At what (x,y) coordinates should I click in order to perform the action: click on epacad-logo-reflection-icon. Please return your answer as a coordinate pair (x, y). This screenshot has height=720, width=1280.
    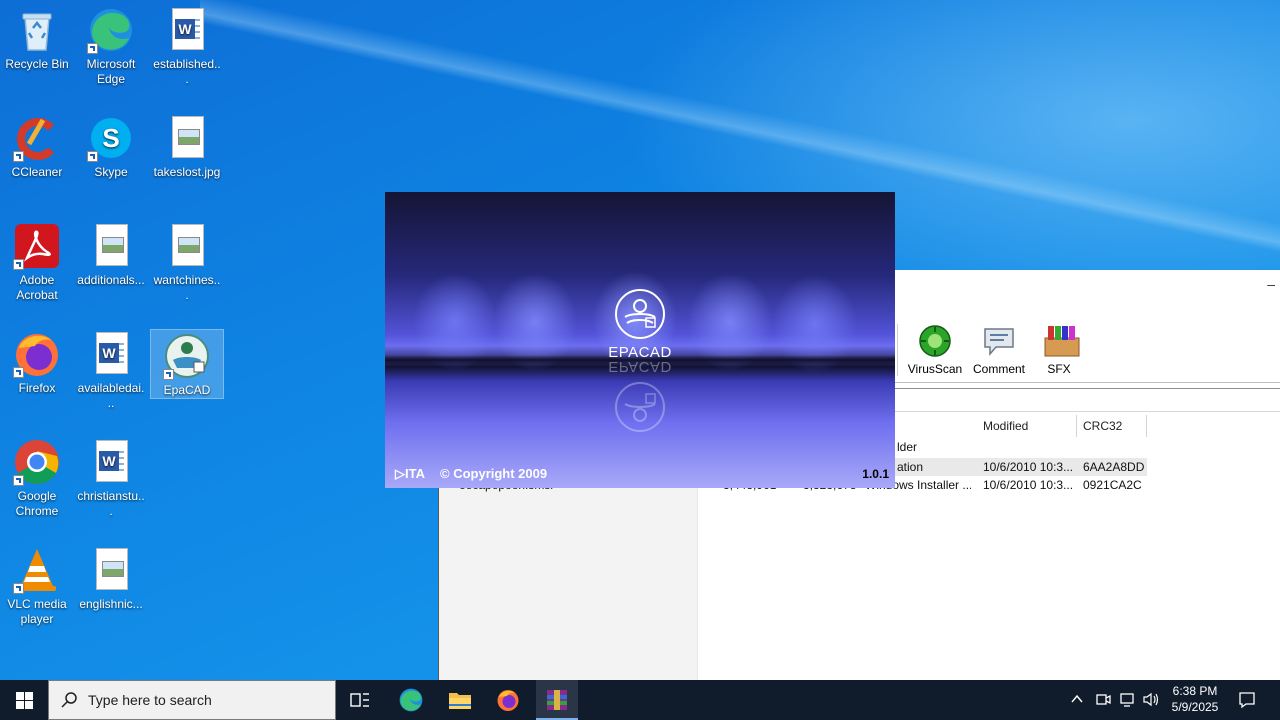
    Looking at the image, I should click on (640, 407).